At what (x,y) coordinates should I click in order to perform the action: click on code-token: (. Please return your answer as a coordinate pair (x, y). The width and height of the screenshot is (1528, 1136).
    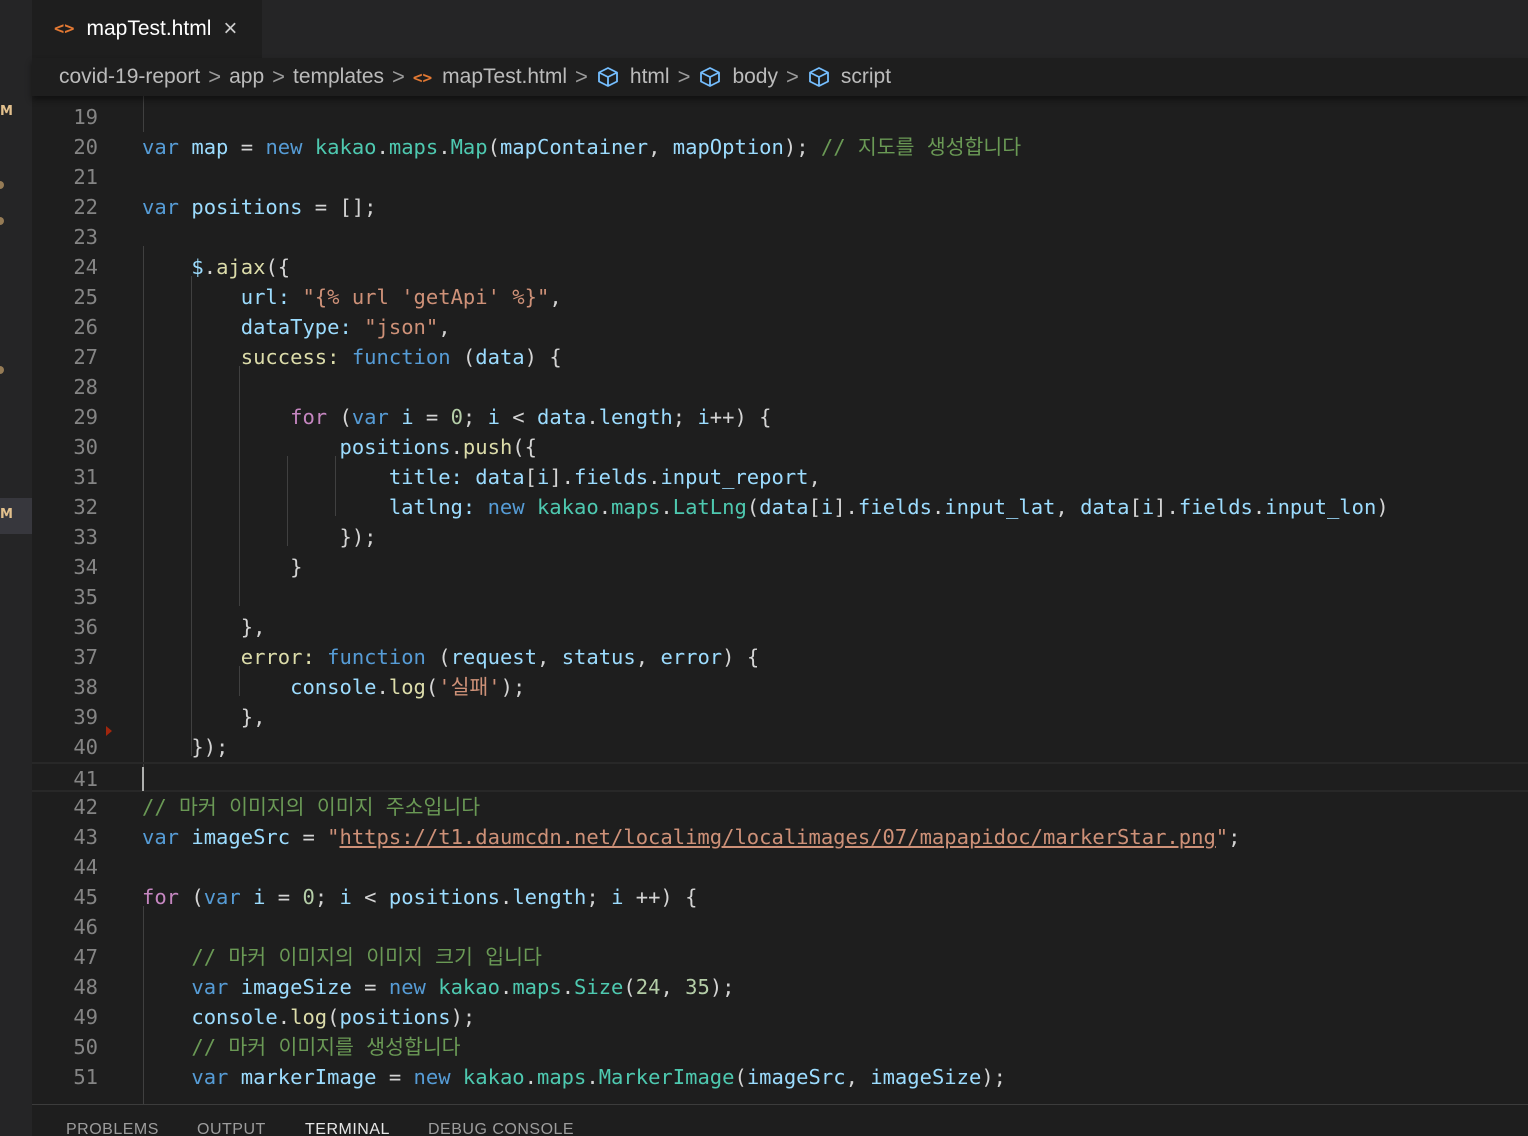
    Looking at the image, I should click on (191, 897).